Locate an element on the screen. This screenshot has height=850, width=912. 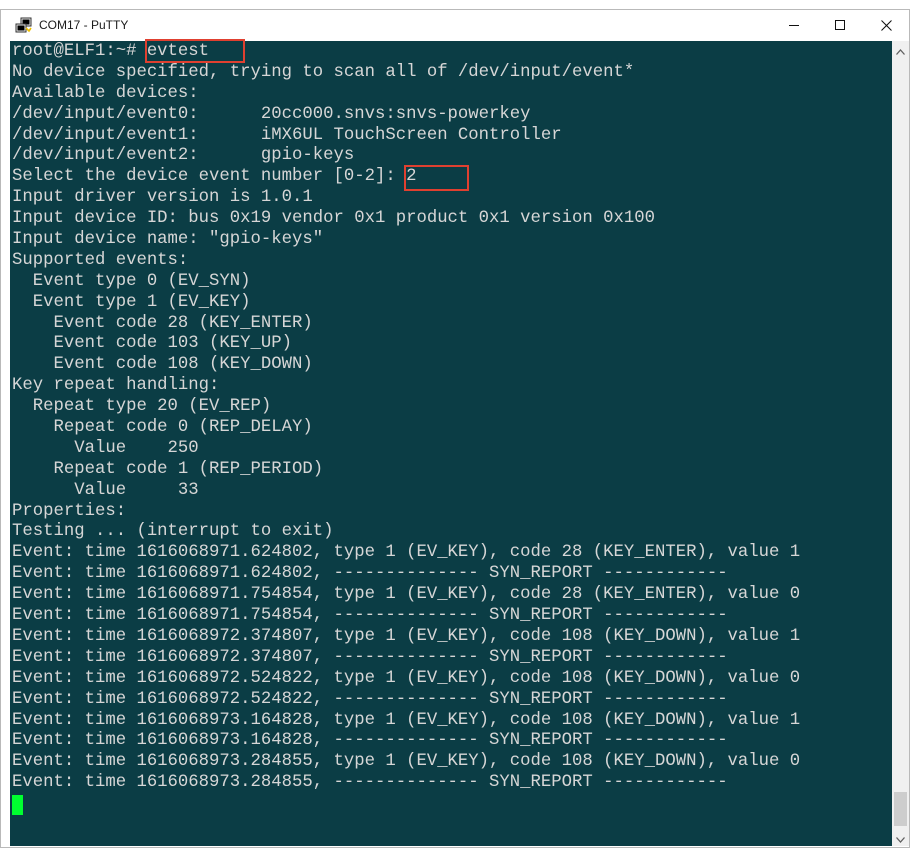
vertical-scrollbar is located at coordinates (900, 443).